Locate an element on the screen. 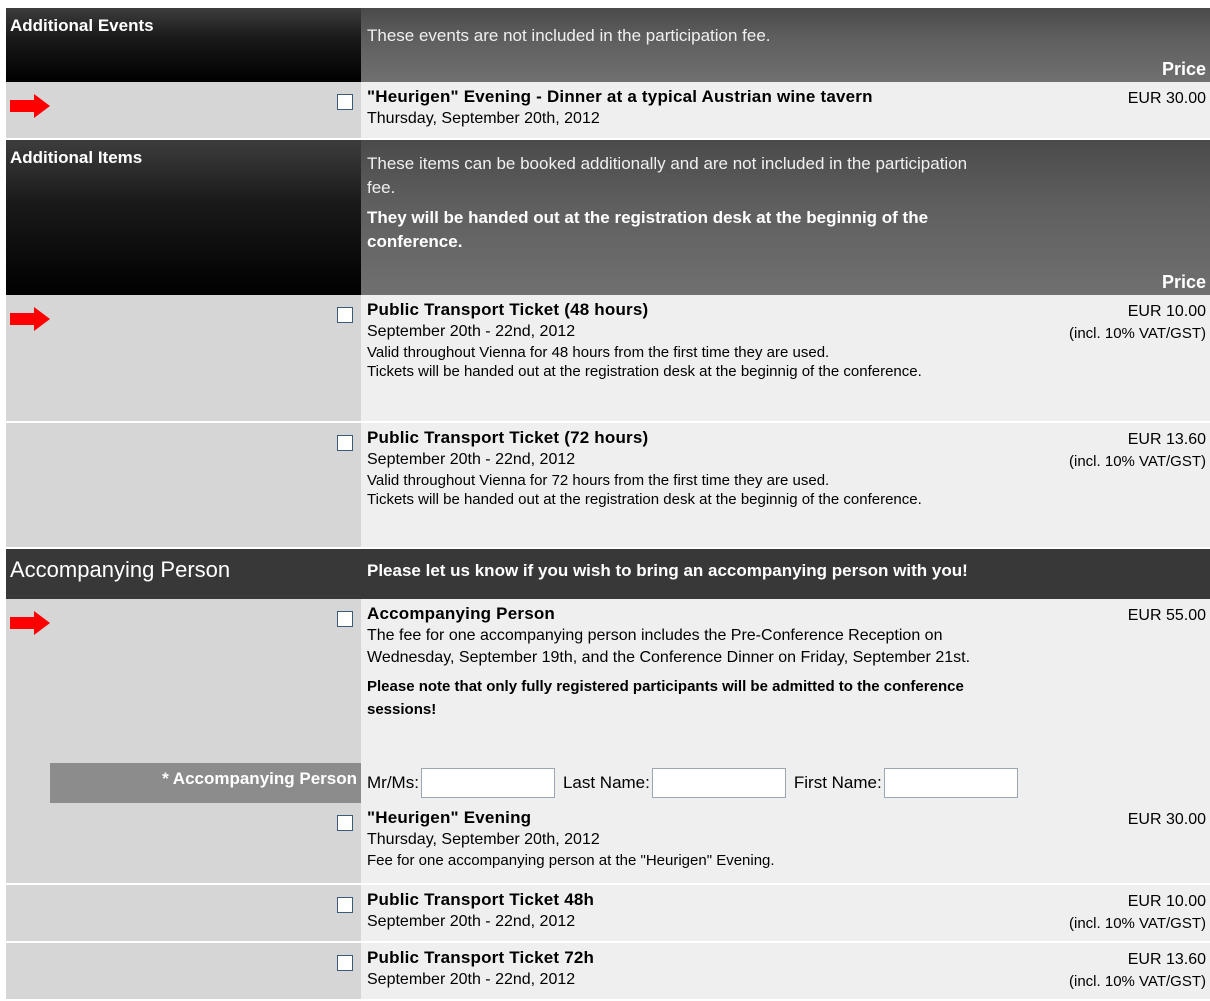  first-name-label: First Name: is located at coordinates (837, 782).